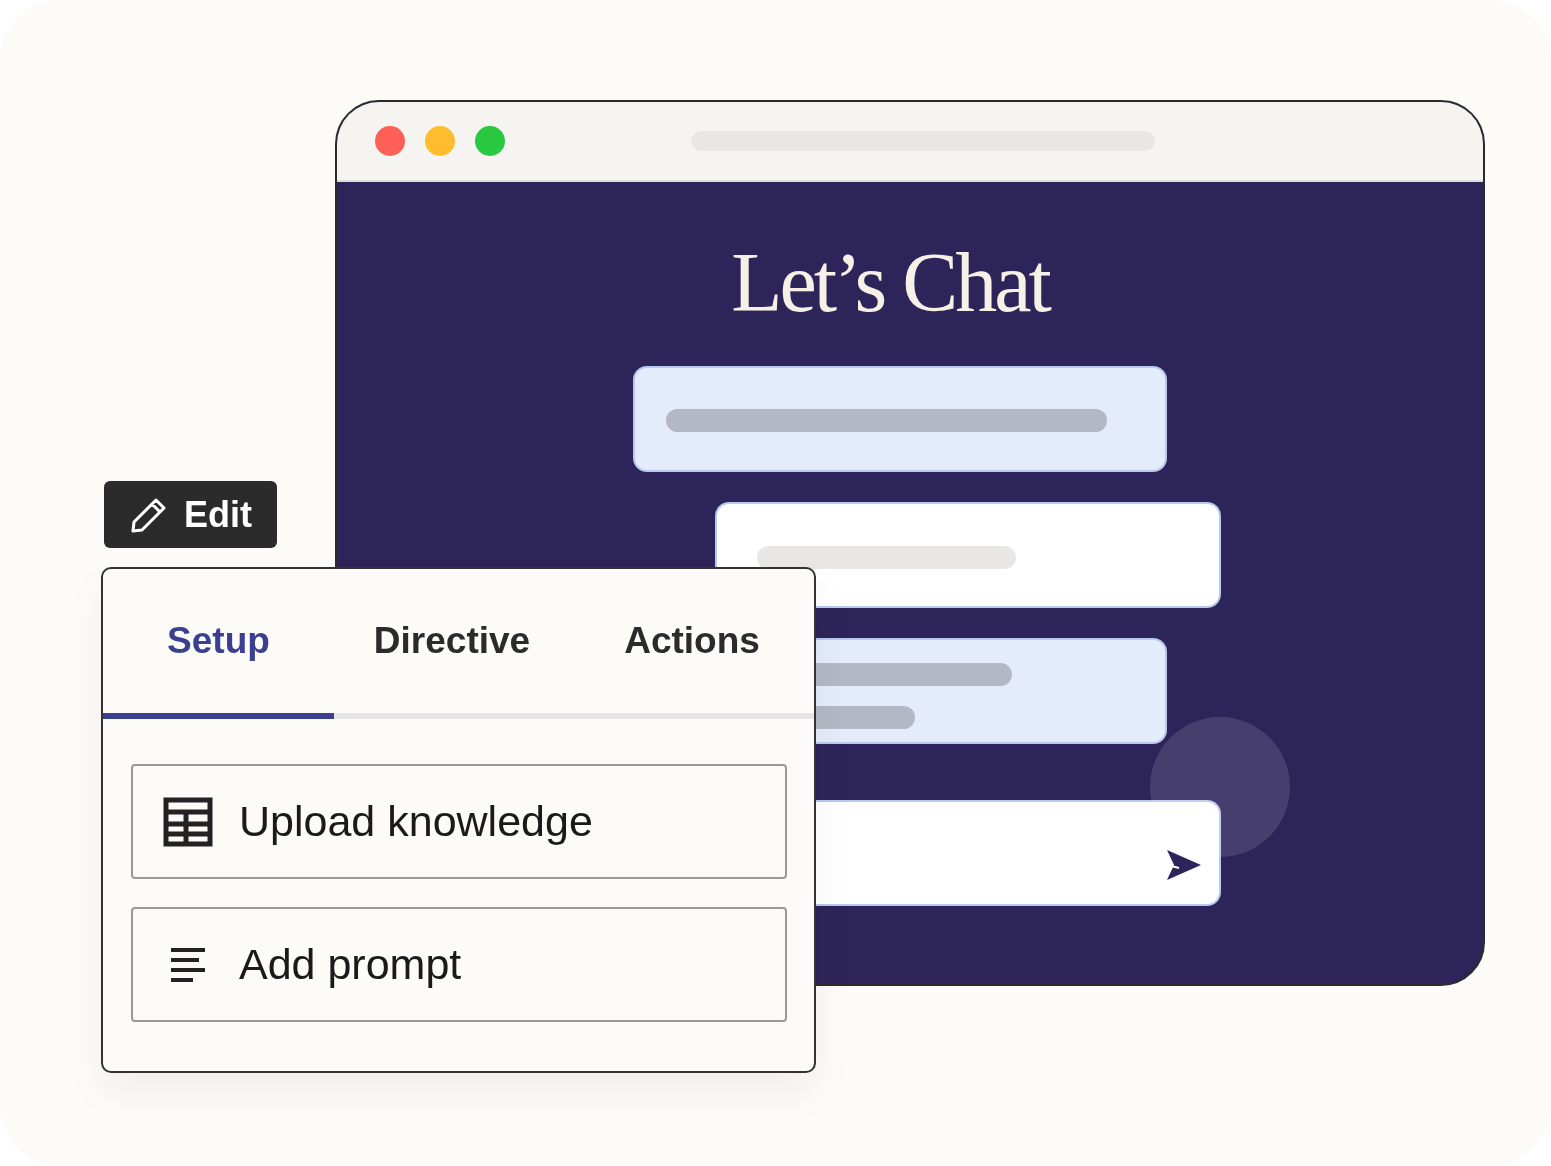 The image size is (1551, 1166). Describe the element at coordinates (692, 644) in the screenshot. I see `tab: Actions` at that location.